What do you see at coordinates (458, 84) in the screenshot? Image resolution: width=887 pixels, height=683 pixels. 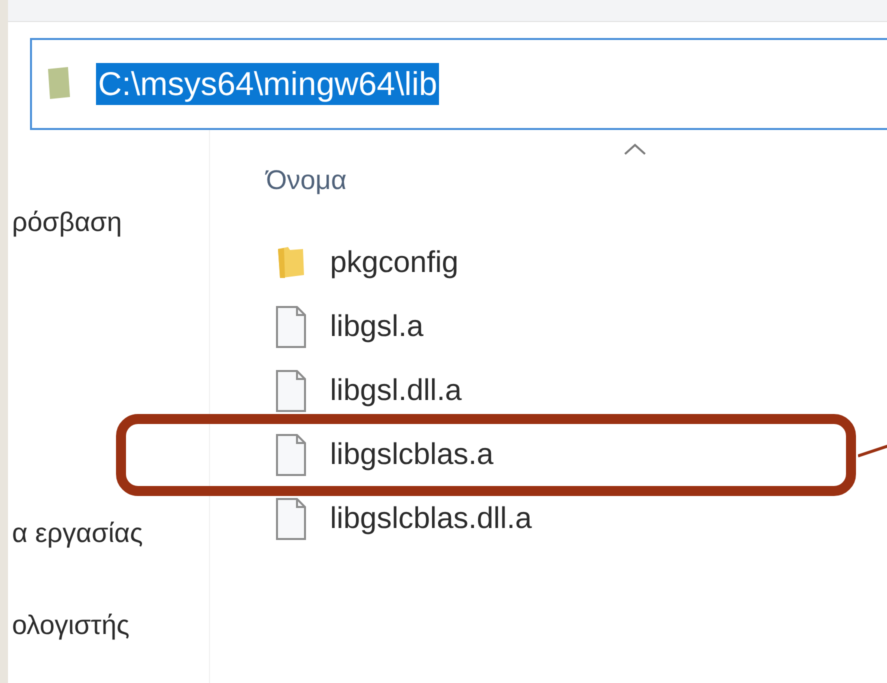 I see `address-bar: C:\msys64\mingw64\lib` at bounding box center [458, 84].